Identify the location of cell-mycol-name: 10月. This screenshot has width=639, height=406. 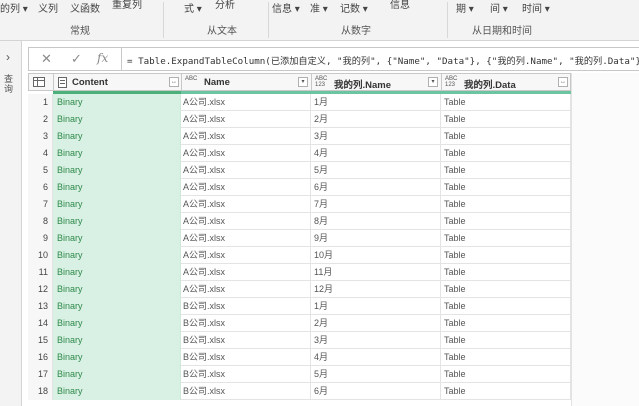
(376, 255).